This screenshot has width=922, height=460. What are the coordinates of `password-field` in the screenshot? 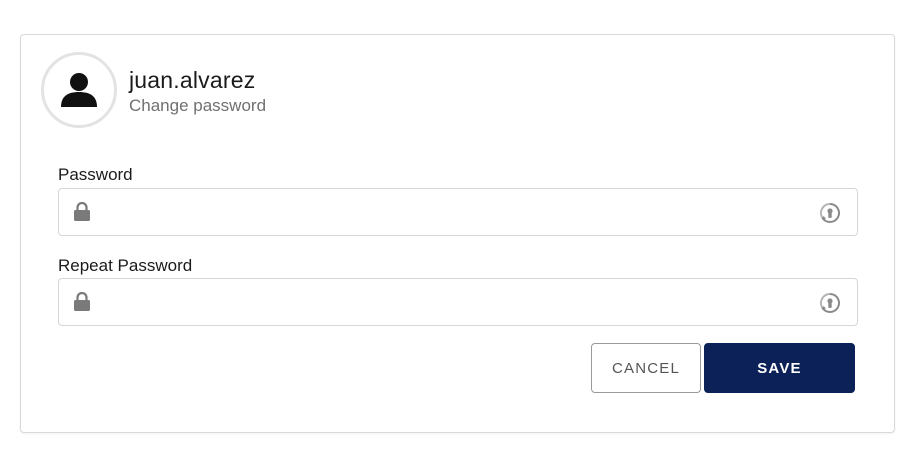 It's located at (458, 212).